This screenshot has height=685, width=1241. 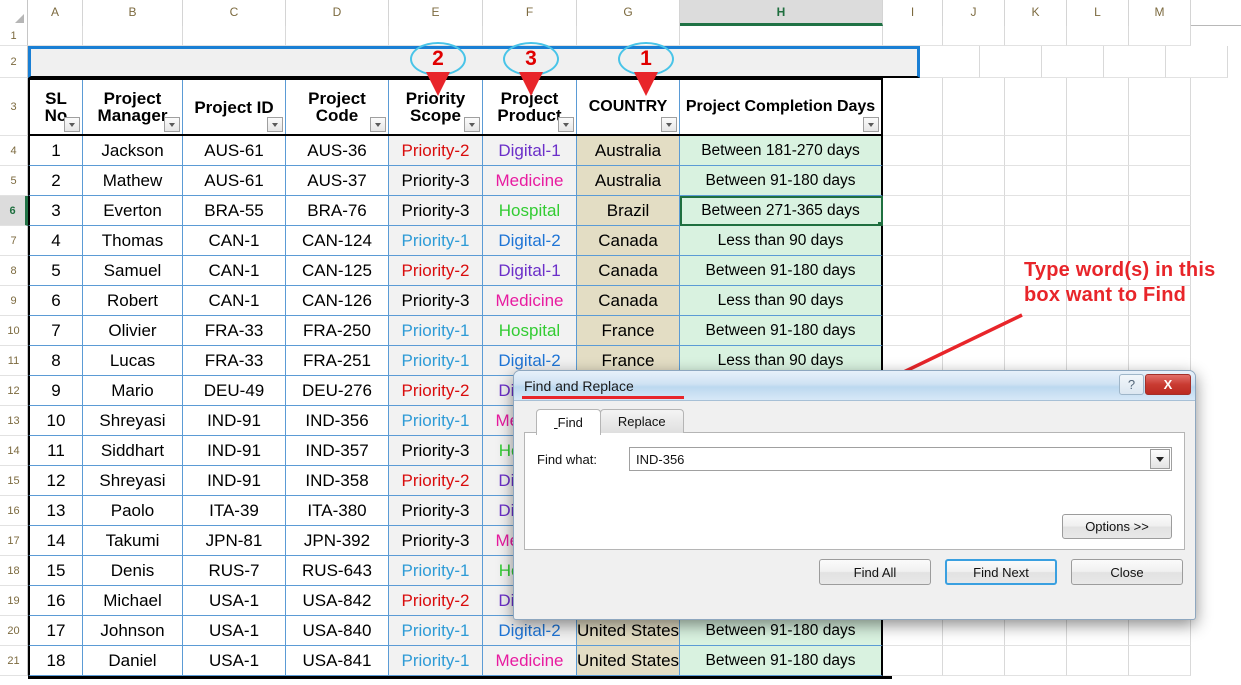 I want to click on cell-H10: Between 91-180 days, so click(x=781, y=331).